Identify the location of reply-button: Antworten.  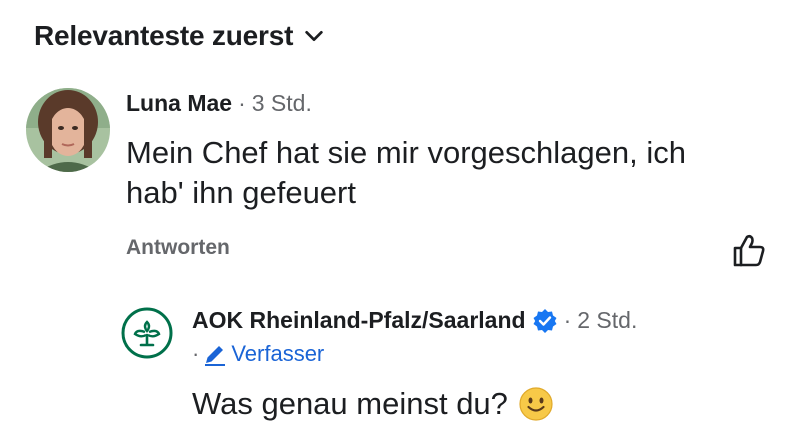
(178, 248).